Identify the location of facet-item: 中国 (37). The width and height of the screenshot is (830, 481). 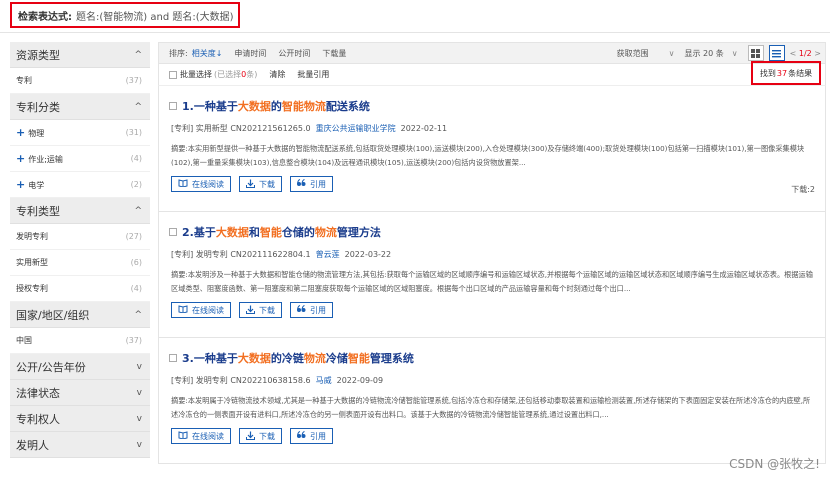
(80, 341).